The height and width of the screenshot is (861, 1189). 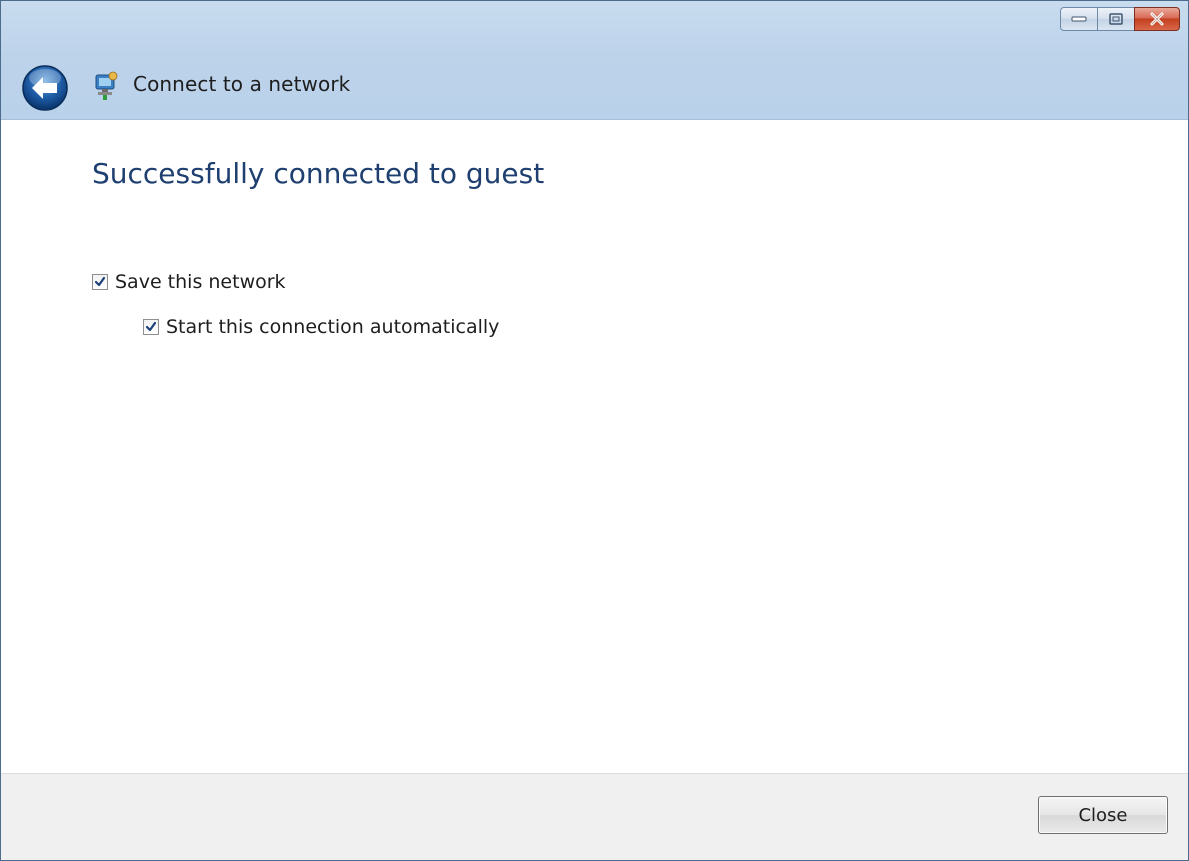 What do you see at coordinates (333, 327) in the screenshot?
I see `auto-connect-label: Start this connection automatically` at bounding box center [333, 327].